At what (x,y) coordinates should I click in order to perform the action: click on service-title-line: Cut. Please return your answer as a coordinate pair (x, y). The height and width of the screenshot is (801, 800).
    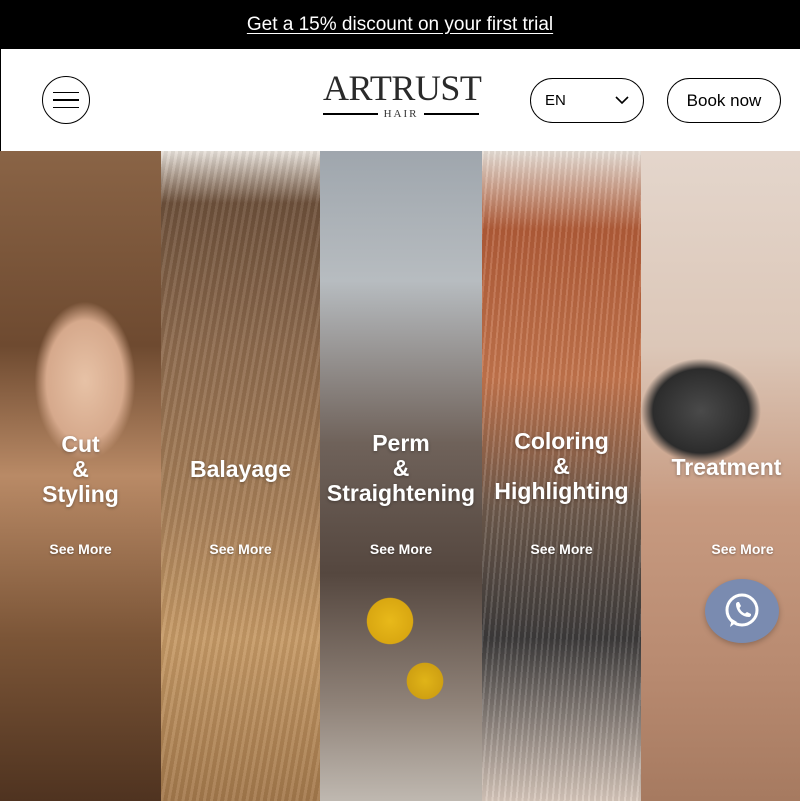
    Looking at the image, I should click on (80, 444).